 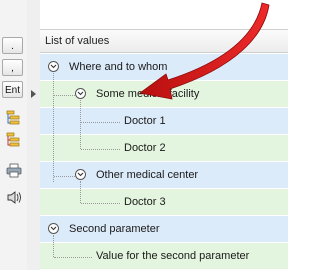 What do you see at coordinates (145, 148) in the screenshot?
I see `tree-row-label: Doctor 2` at bounding box center [145, 148].